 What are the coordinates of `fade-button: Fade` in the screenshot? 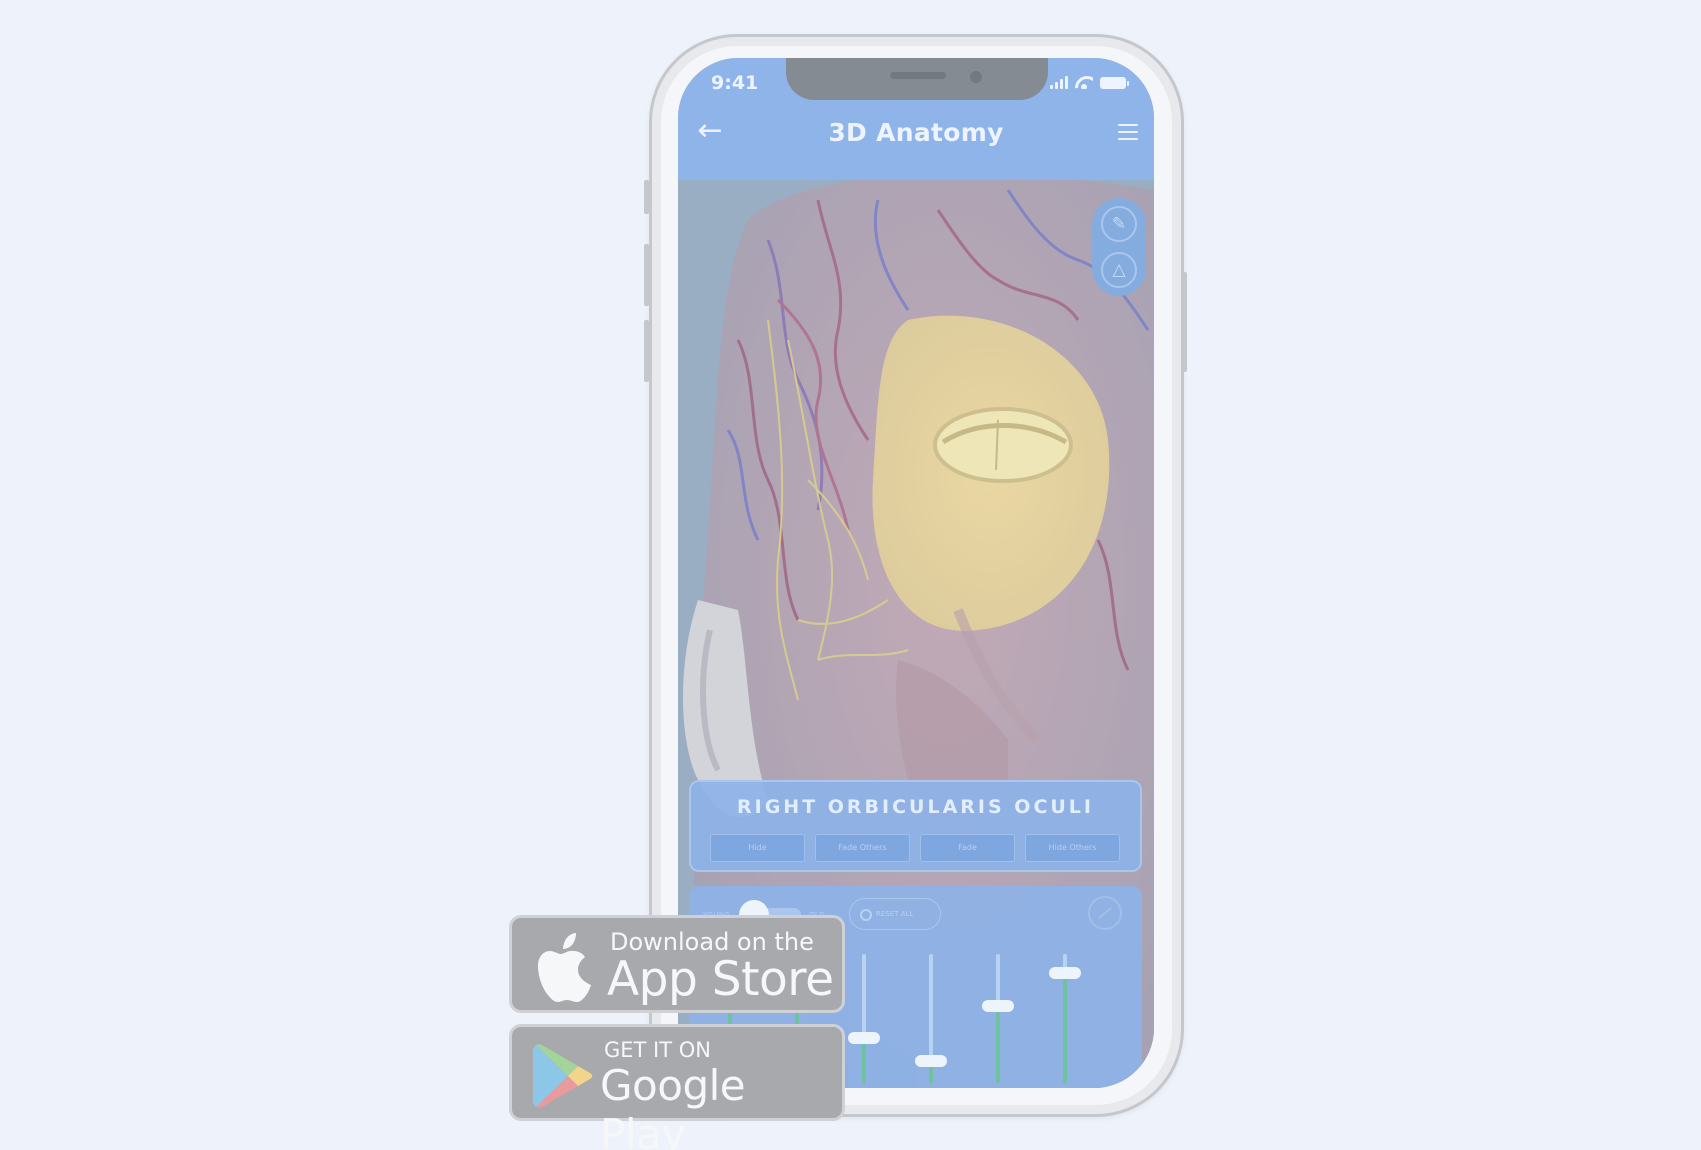 It's located at (967, 848).